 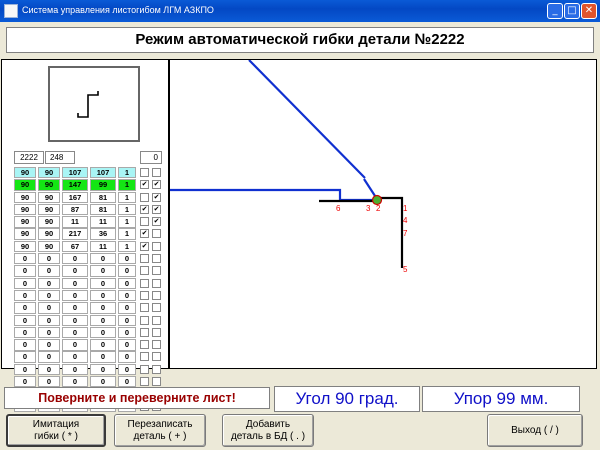 I want to click on diagram-label: 3, so click(x=368, y=208).